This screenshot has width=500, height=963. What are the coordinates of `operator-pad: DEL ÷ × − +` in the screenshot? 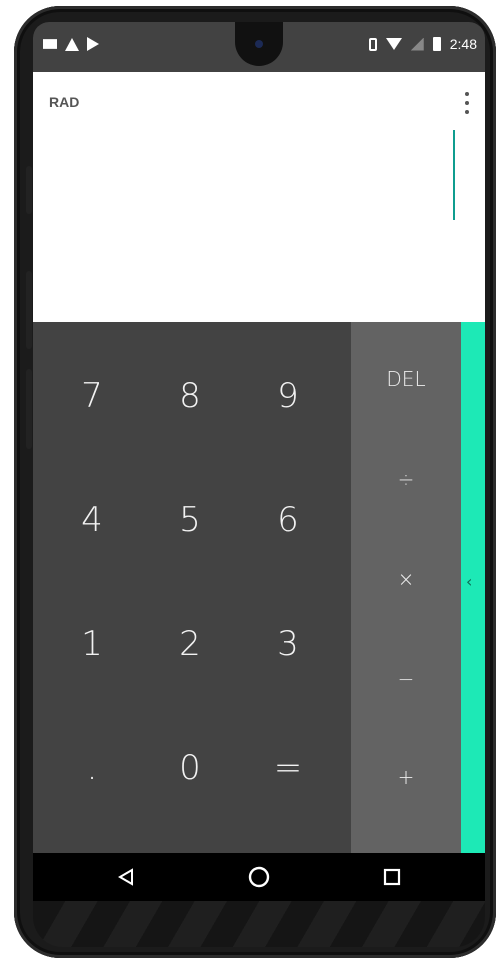 It's located at (406, 587).